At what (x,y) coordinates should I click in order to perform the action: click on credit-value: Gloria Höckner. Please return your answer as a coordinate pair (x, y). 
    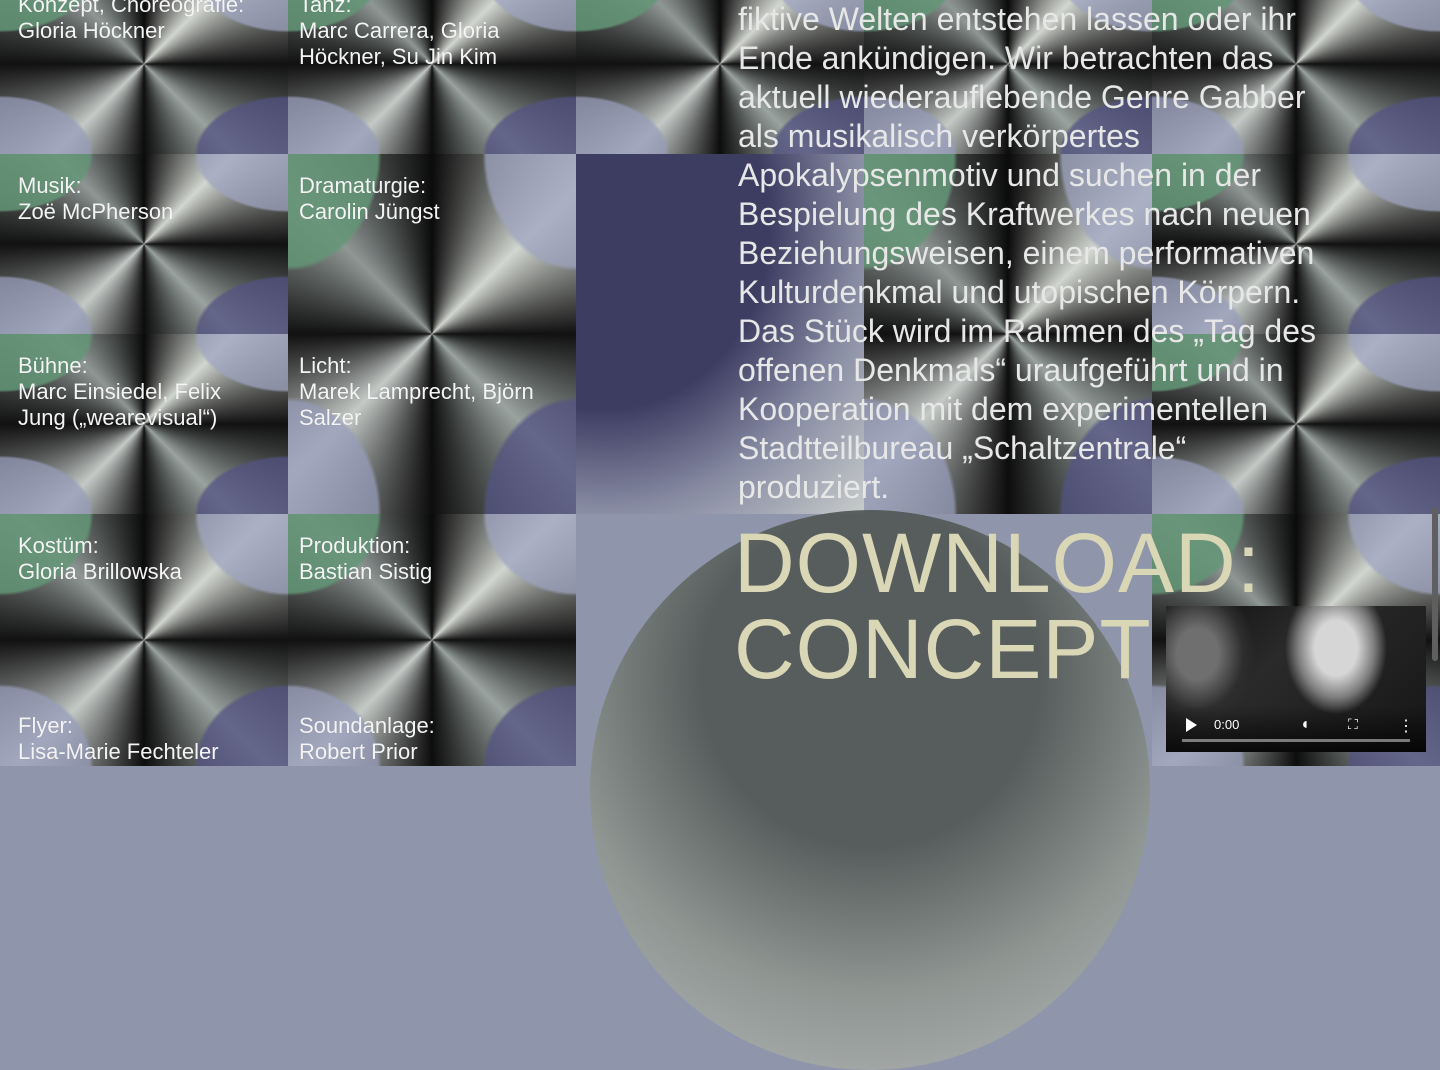
    Looking at the image, I should click on (91, 30).